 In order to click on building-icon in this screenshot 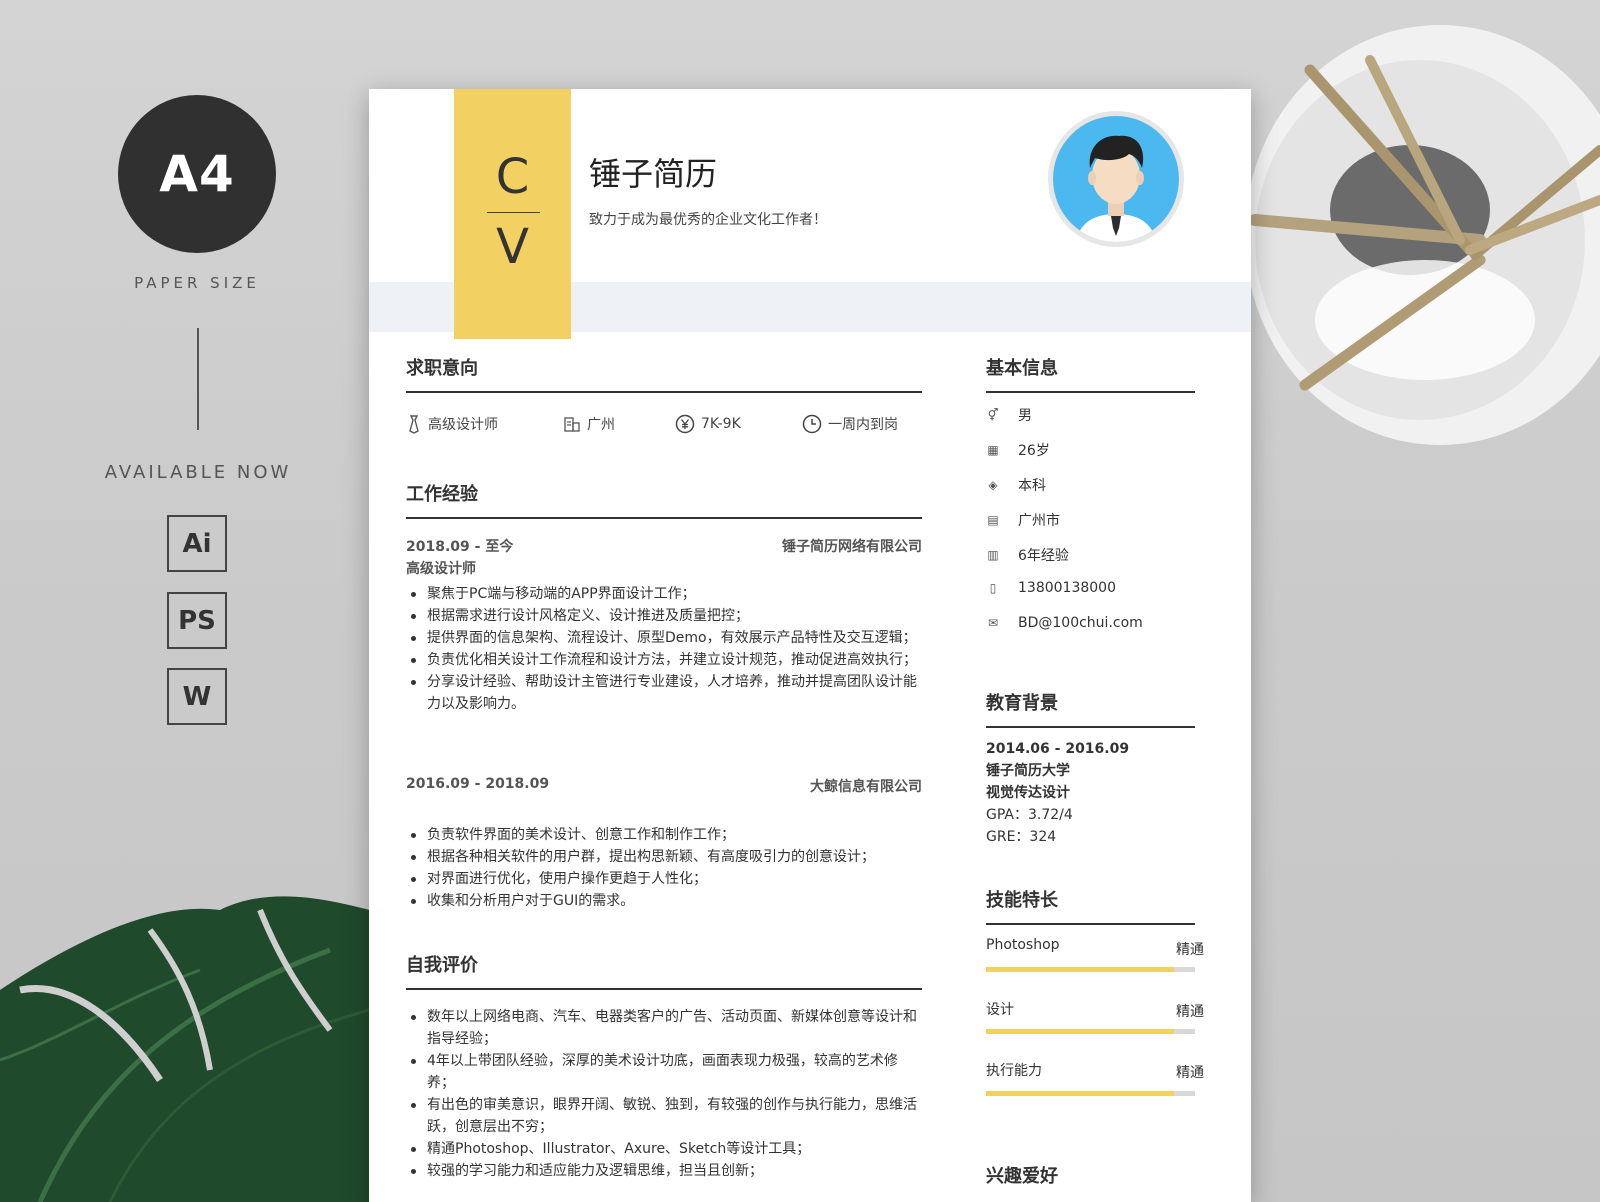, I will do `click(572, 424)`.